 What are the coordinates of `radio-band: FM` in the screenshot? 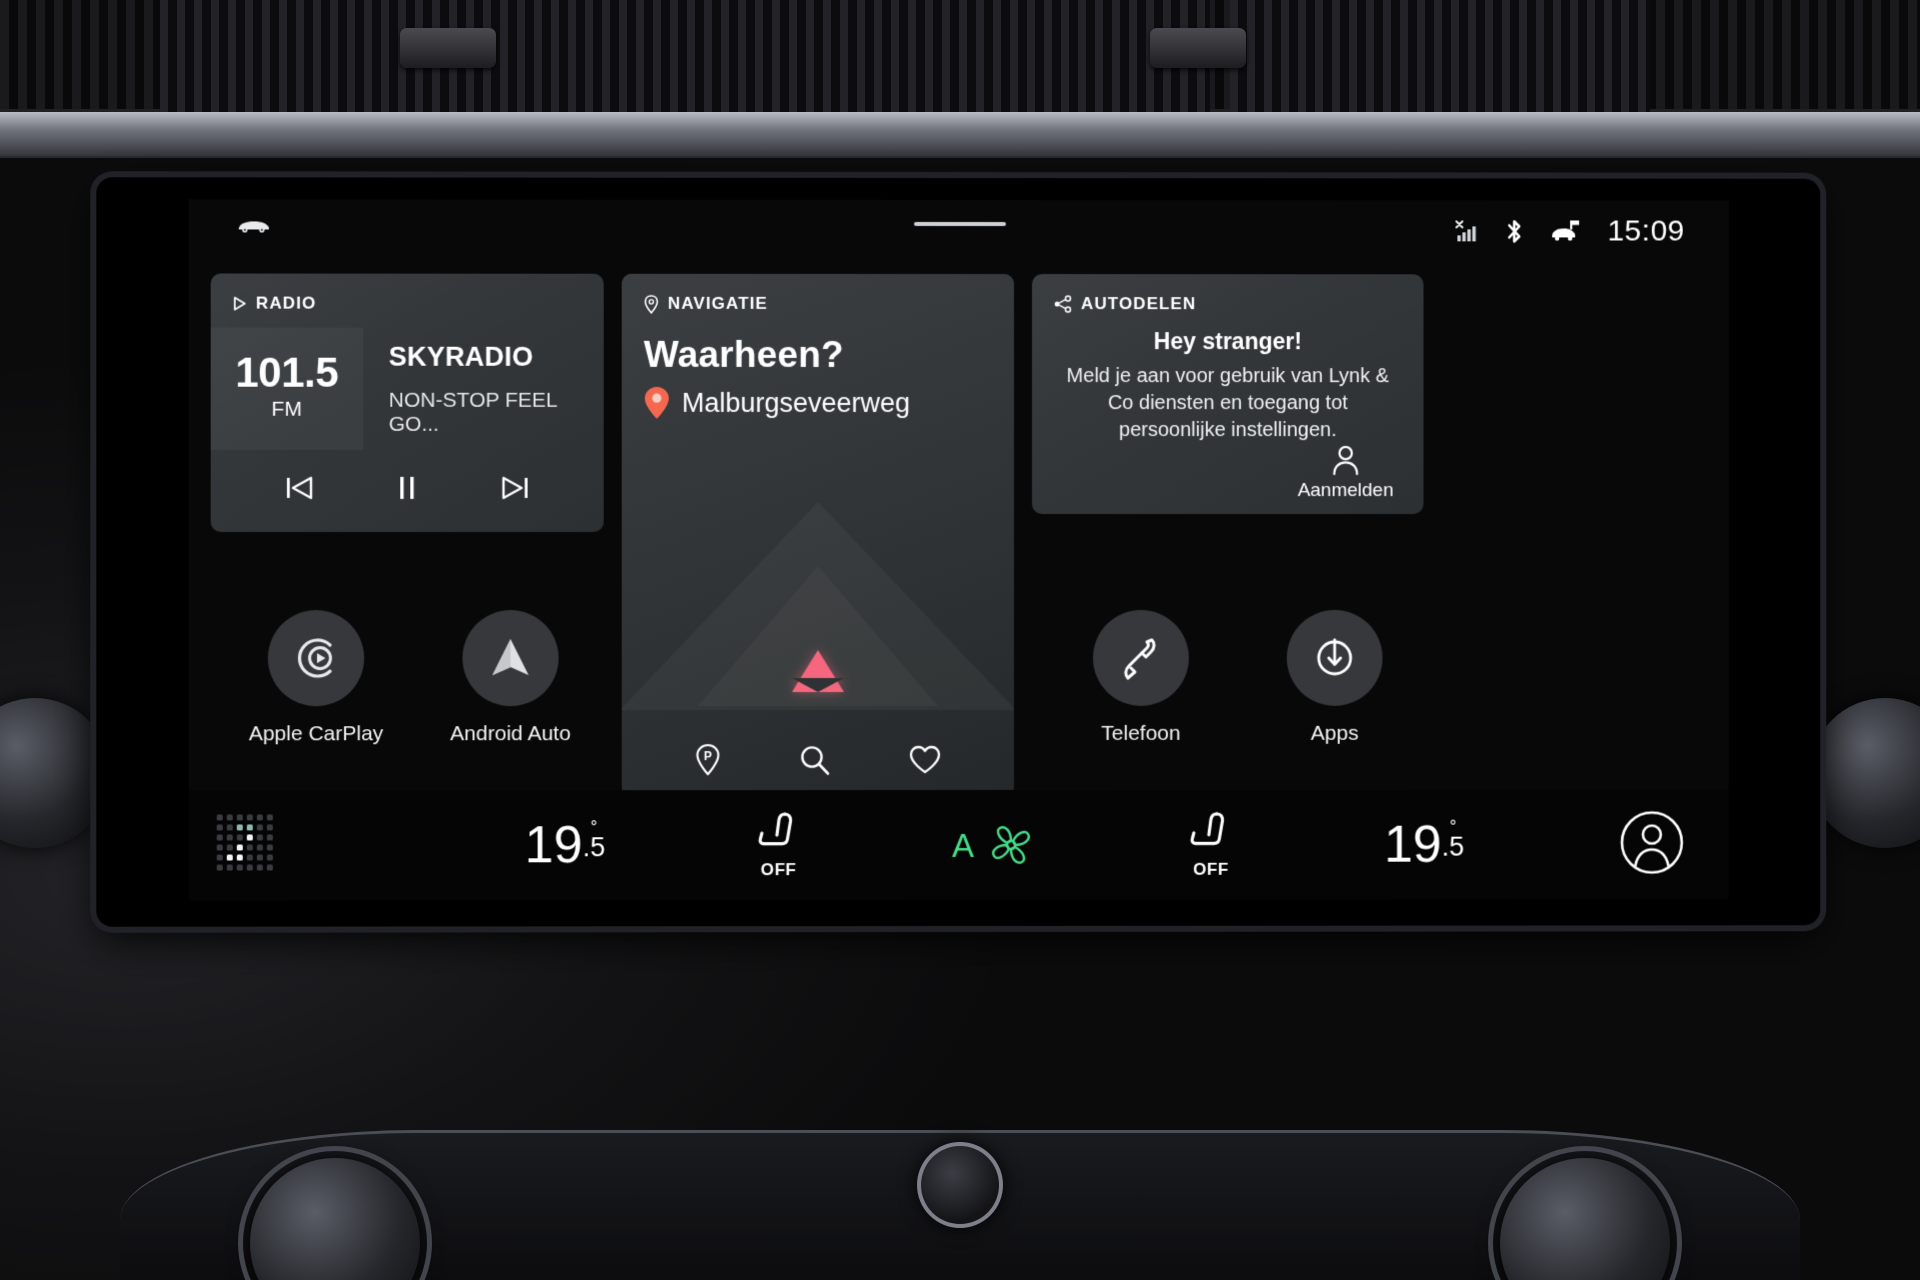 It's located at (286, 409).